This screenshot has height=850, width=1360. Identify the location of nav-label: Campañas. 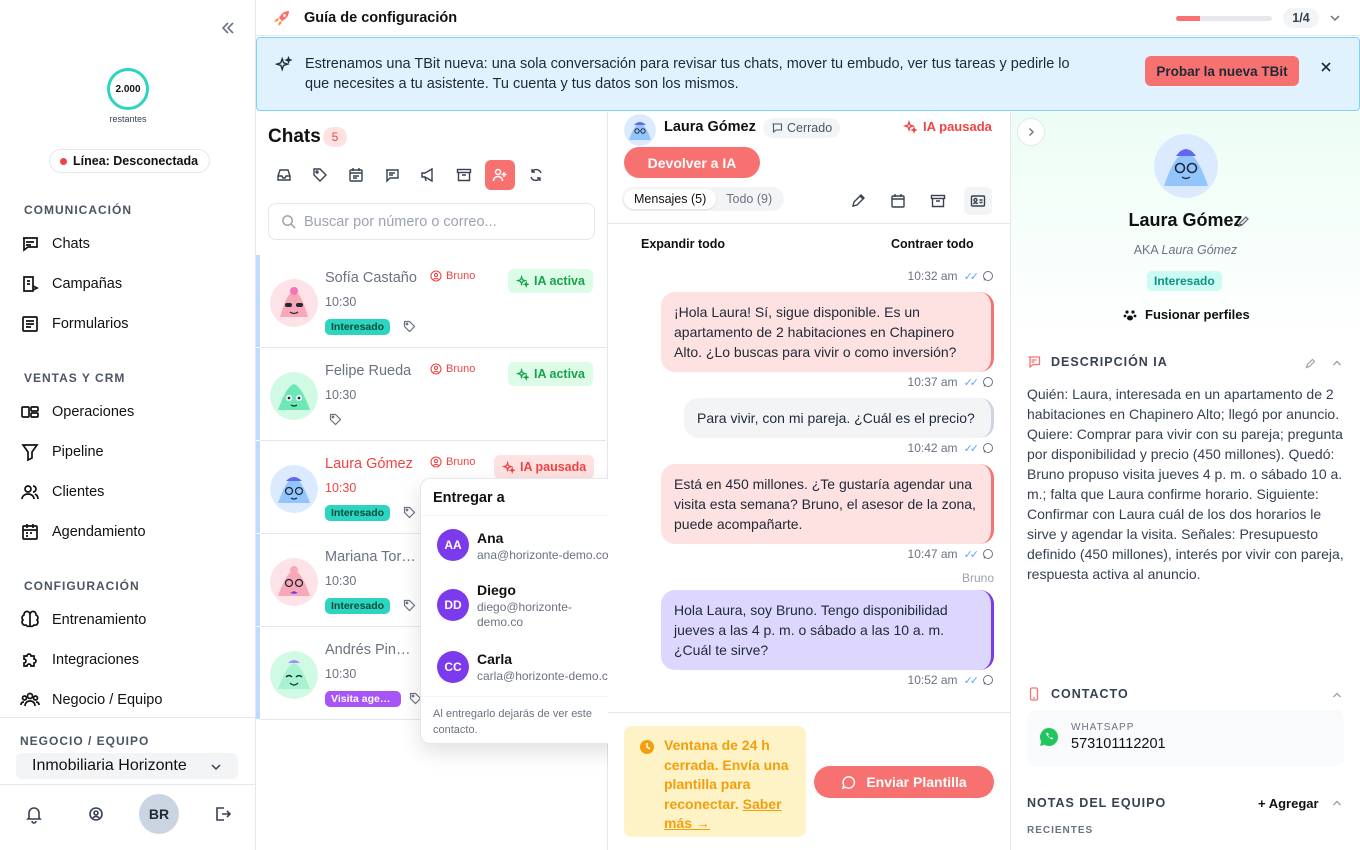
(87, 284).